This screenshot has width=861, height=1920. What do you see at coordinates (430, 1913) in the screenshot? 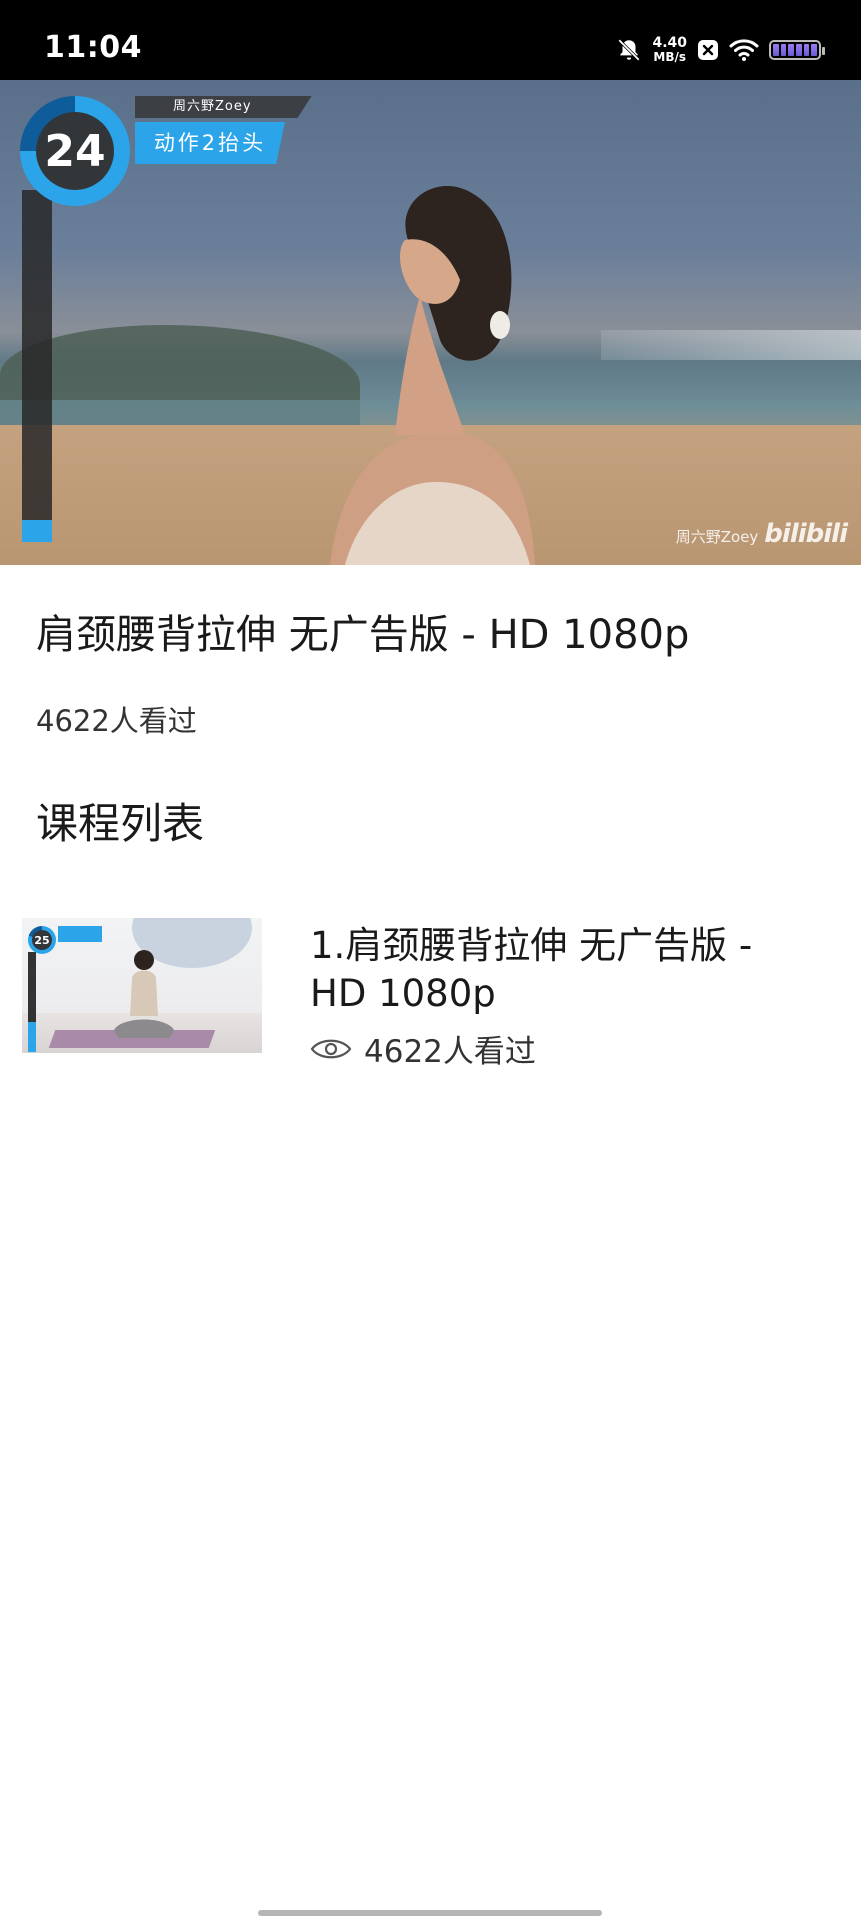
I see `home-indicator` at bounding box center [430, 1913].